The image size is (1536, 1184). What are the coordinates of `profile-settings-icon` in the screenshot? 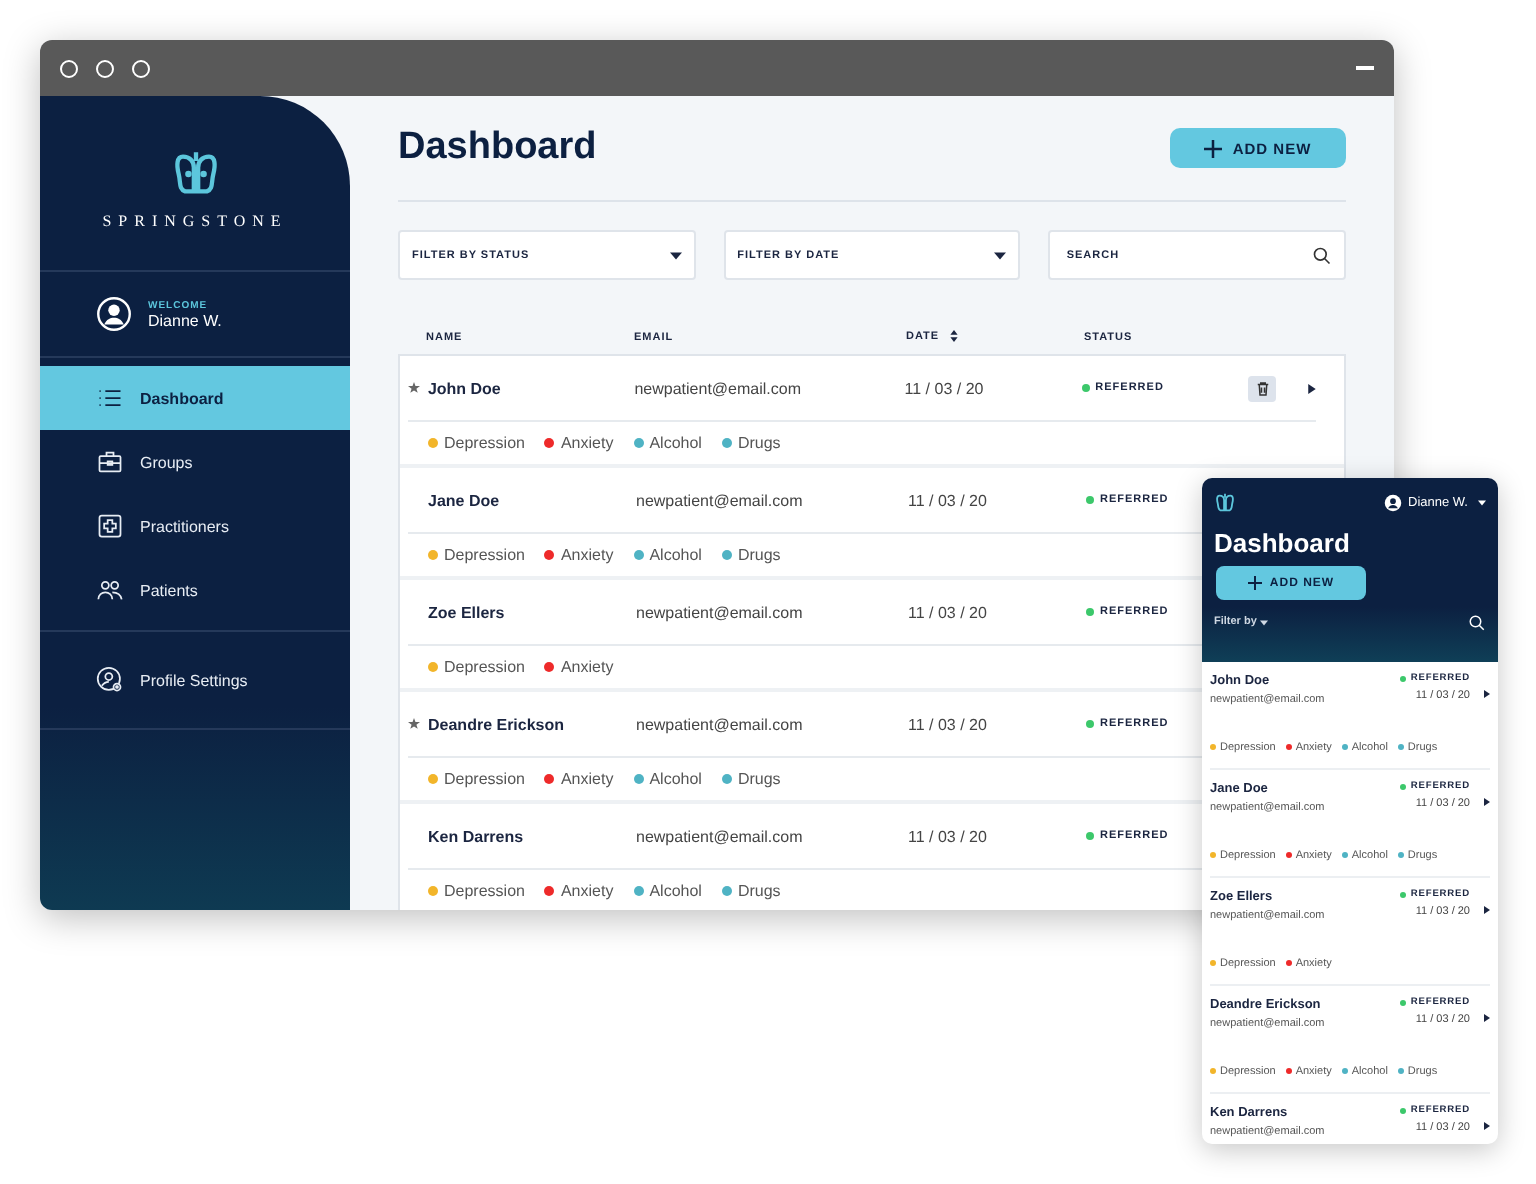 It's located at (110, 680).